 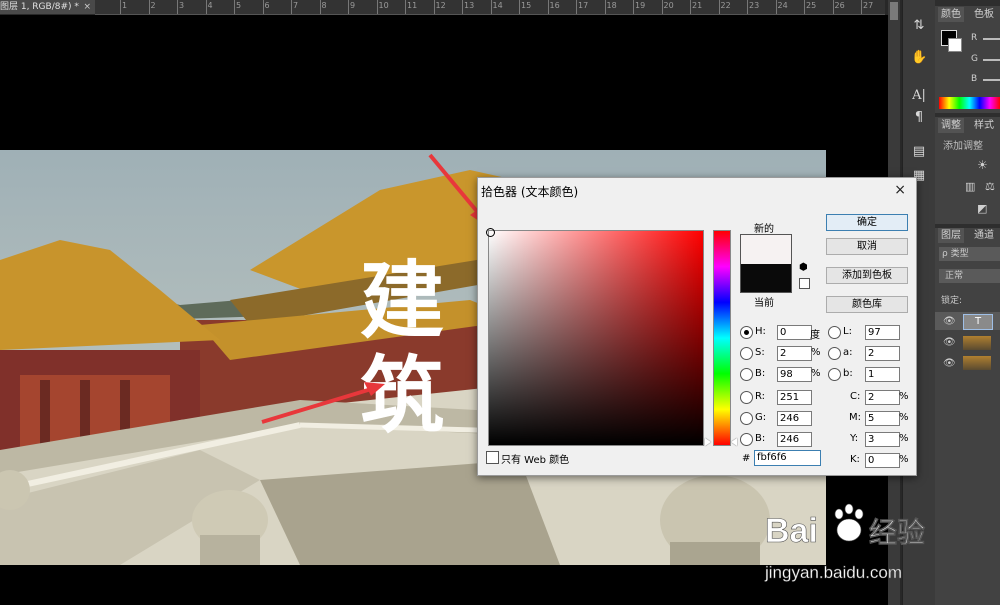 What do you see at coordinates (760, 438) in the screenshot?
I see `label-blue: B:` at bounding box center [760, 438].